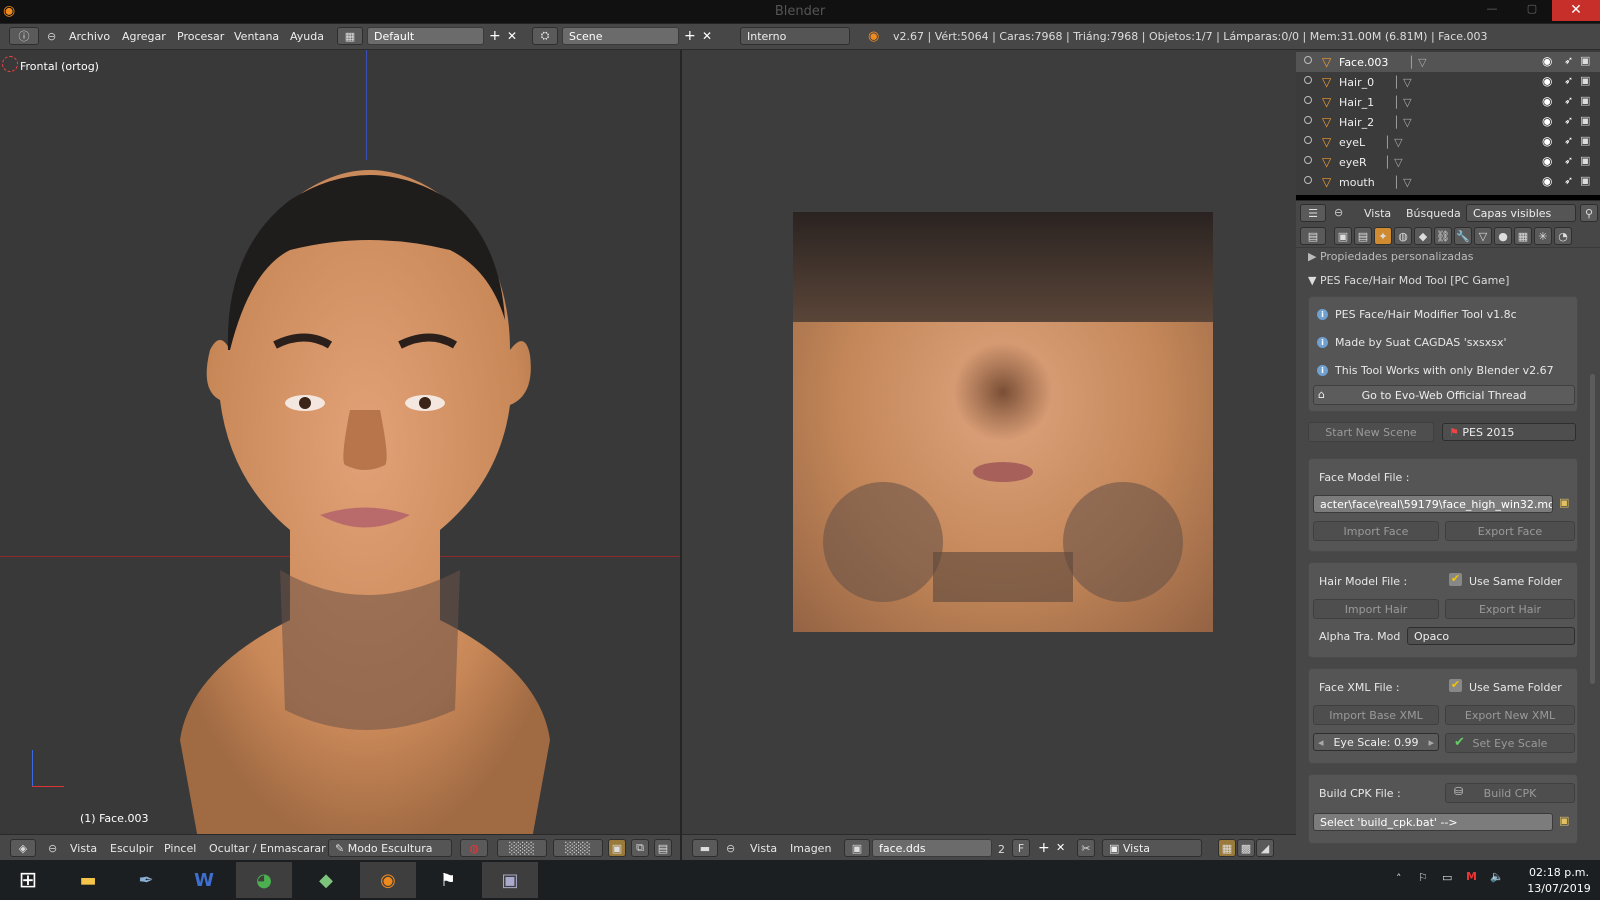 This screenshot has height=900, width=1600. What do you see at coordinates (89, 36) in the screenshot?
I see `menu-archivo: Archivo` at bounding box center [89, 36].